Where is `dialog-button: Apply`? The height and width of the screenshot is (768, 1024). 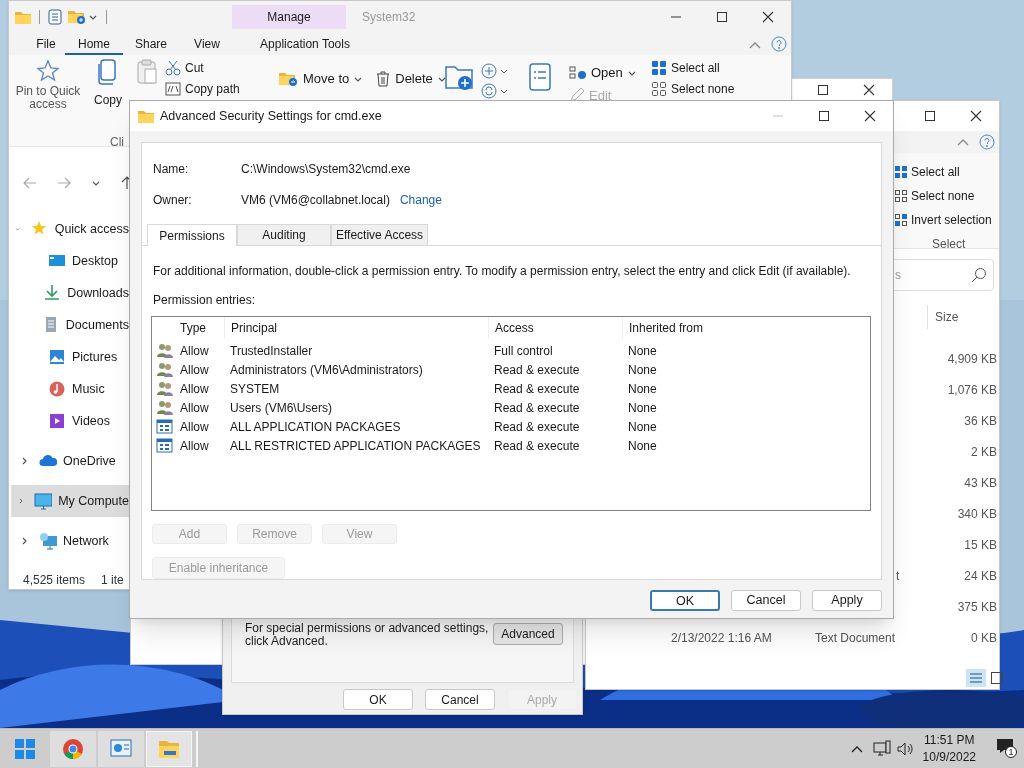
dialog-button: Apply is located at coordinates (847, 600).